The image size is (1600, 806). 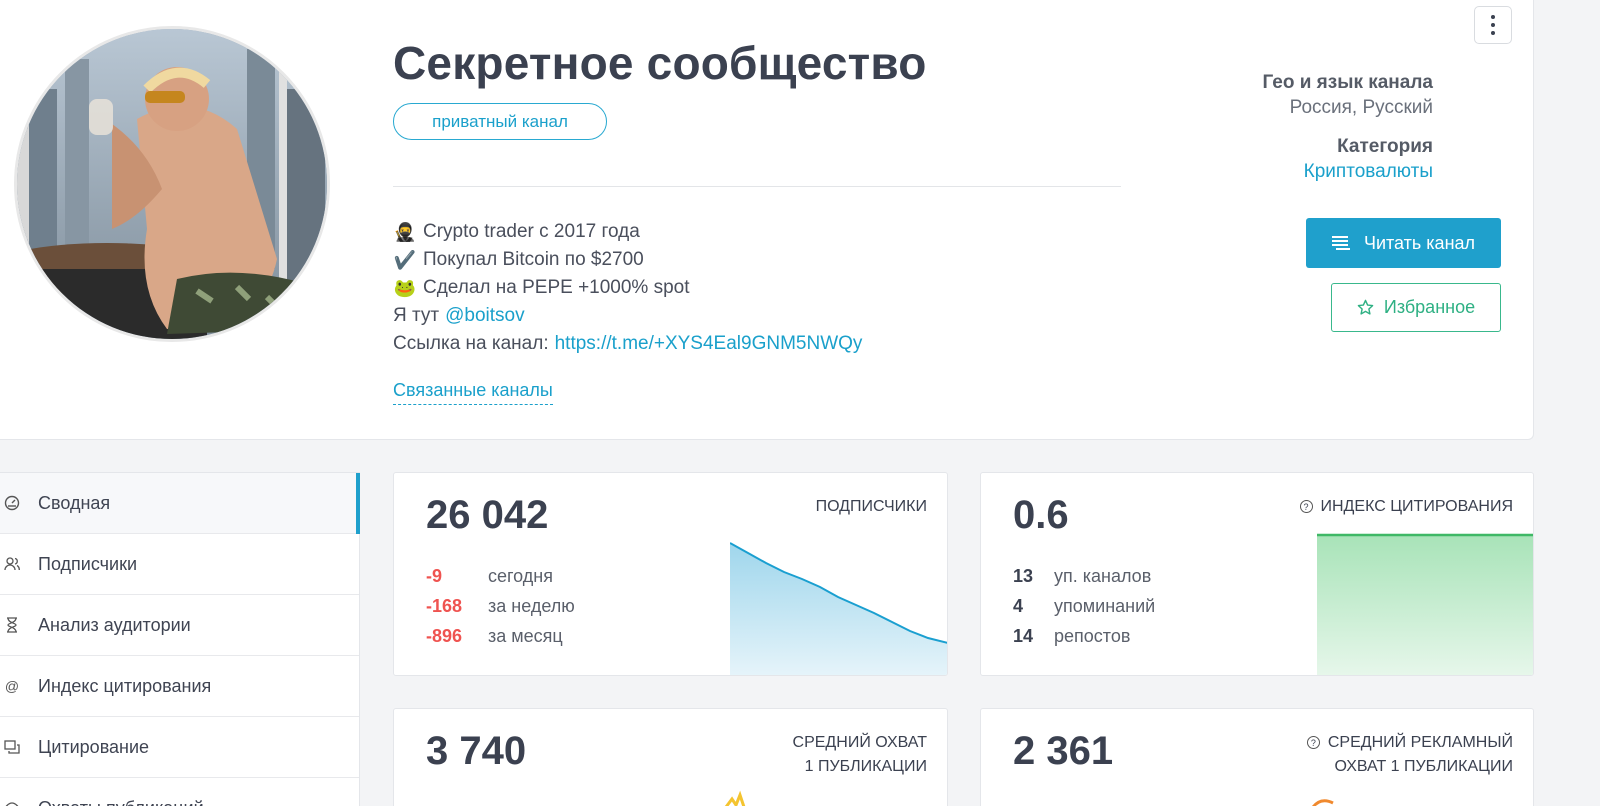 I want to click on change-row: -9 сегодня, so click(x=489, y=576).